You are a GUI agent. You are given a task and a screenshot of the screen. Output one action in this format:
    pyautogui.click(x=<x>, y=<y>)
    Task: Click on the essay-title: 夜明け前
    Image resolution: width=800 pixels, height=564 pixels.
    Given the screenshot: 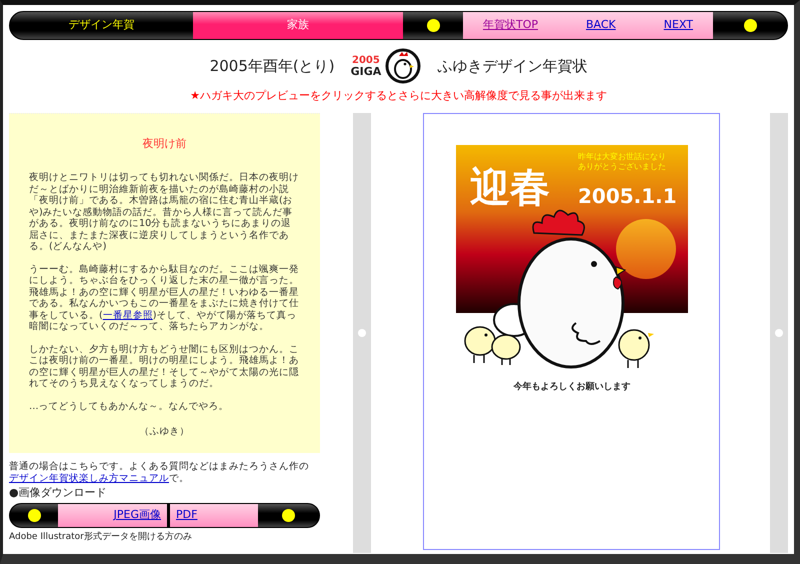 What is the action you would take?
    pyautogui.click(x=165, y=144)
    